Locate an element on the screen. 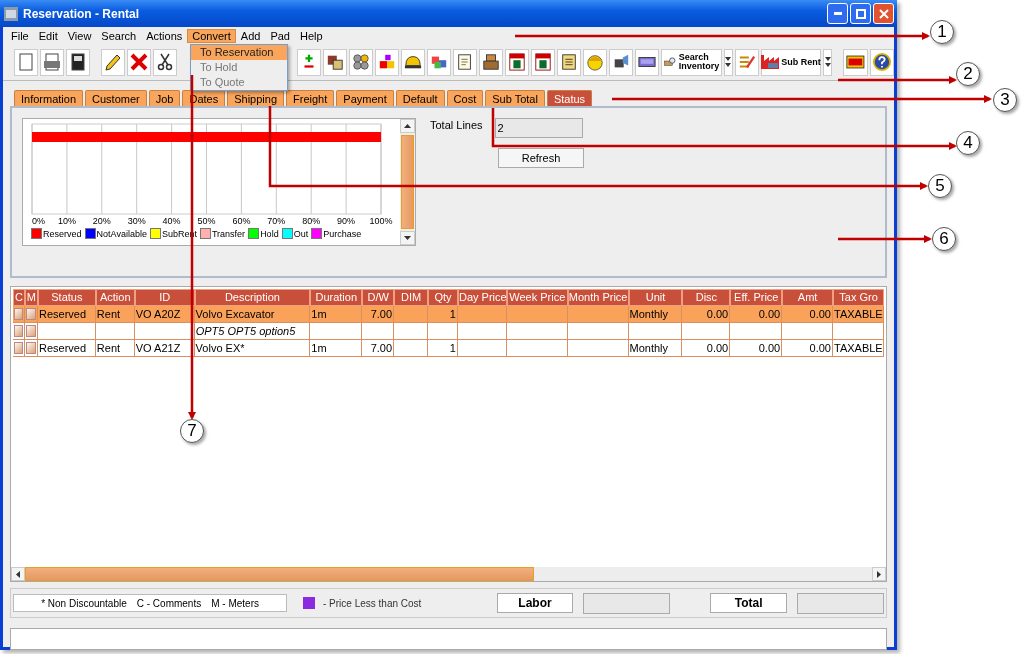 The width and height of the screenshot is (1025, 654). column-header: Month Price is located at coordinates (598, 297).